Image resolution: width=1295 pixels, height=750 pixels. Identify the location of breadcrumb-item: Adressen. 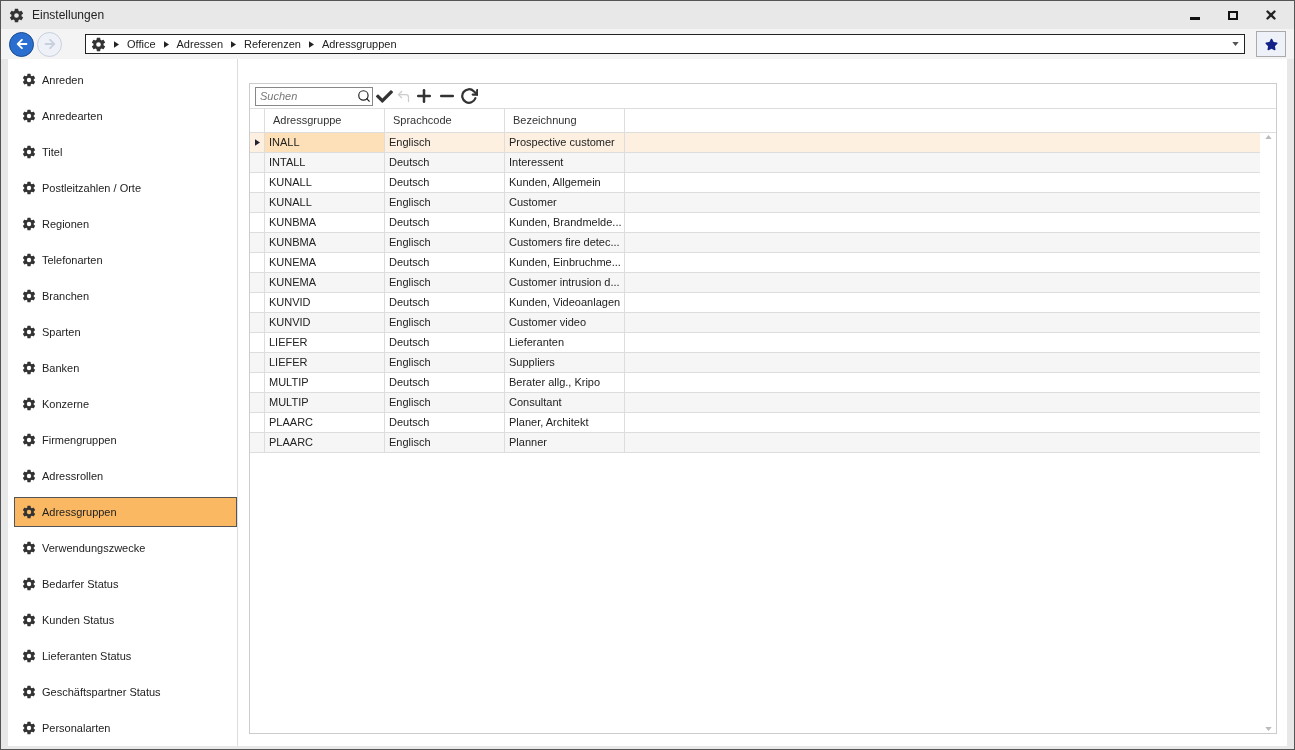
(199, 44).